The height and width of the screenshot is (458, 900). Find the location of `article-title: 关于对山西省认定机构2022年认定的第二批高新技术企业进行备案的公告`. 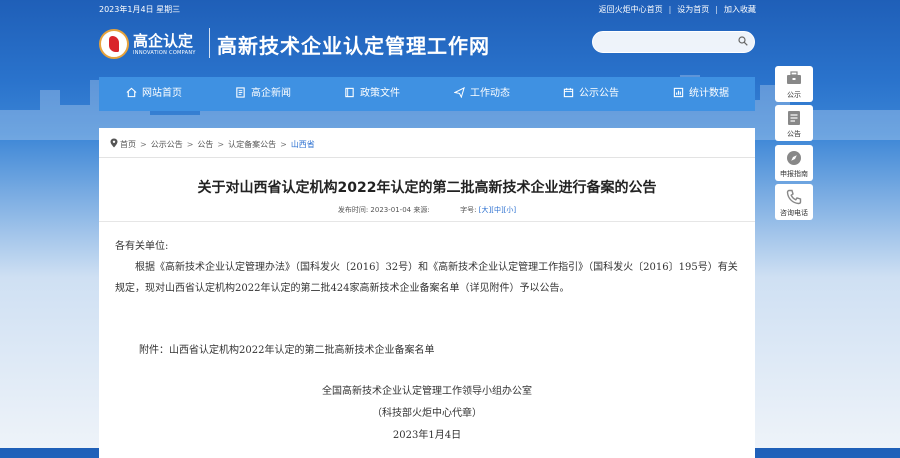

article-title: 关于对山西省认定机构2022年认定的第二批高新技术企业进行备案的公告 is located at coordinates (427, 188).